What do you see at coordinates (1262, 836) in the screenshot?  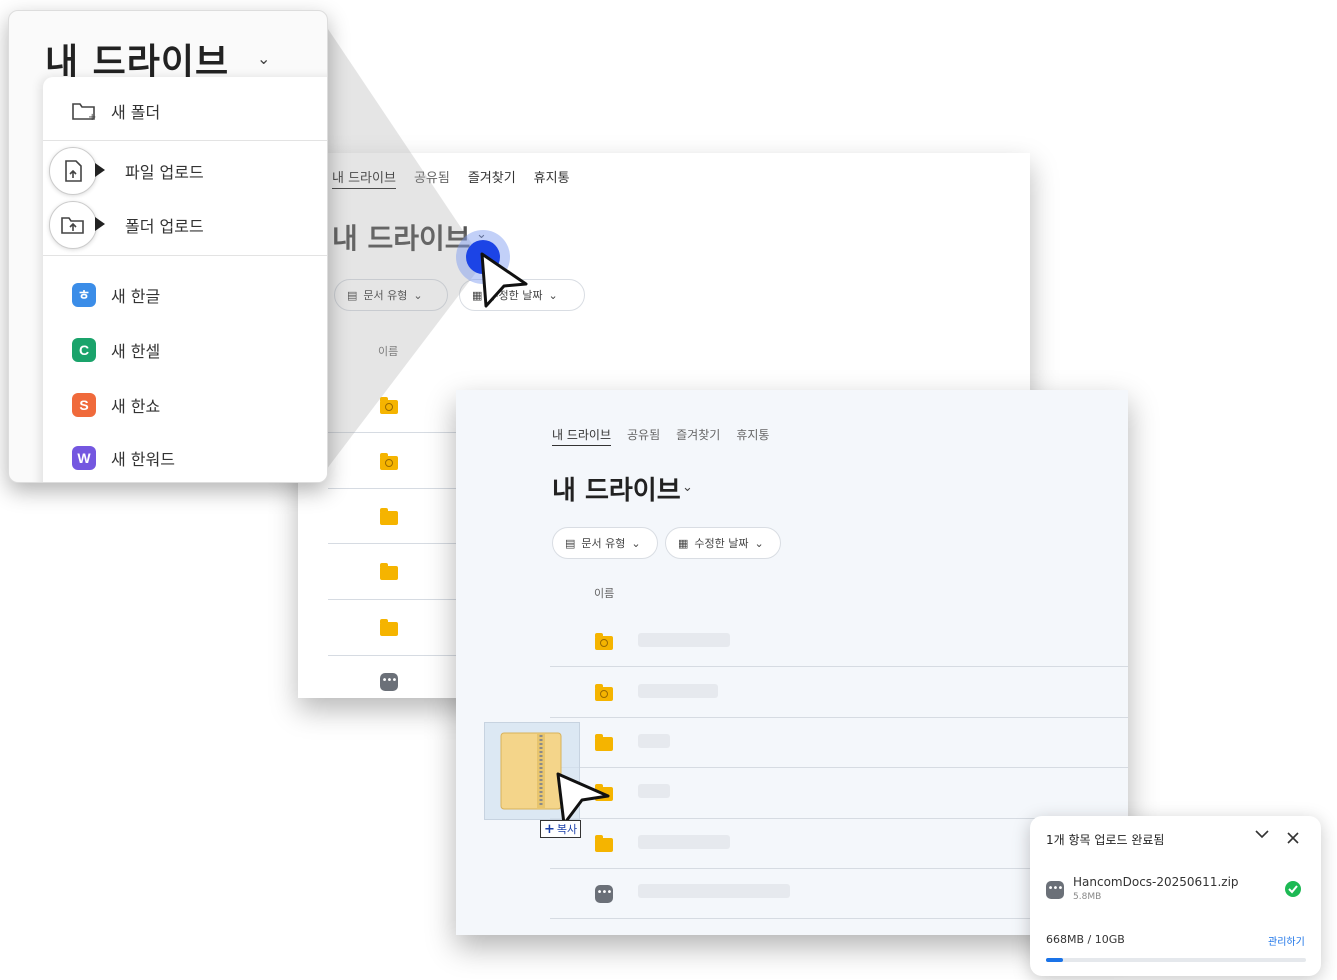 I see `collapse-chevron-icon` at bounding box center [1262, 836].